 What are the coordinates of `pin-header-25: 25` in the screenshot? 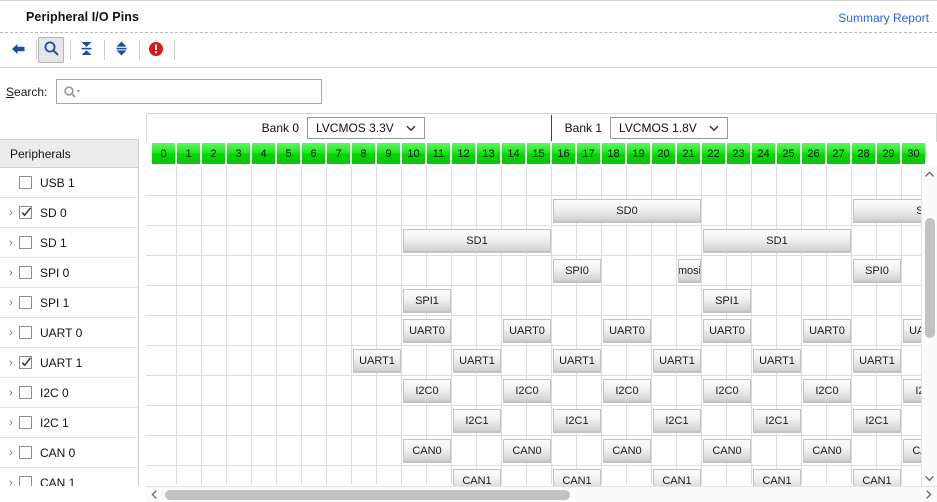 It's located at (789, 153).